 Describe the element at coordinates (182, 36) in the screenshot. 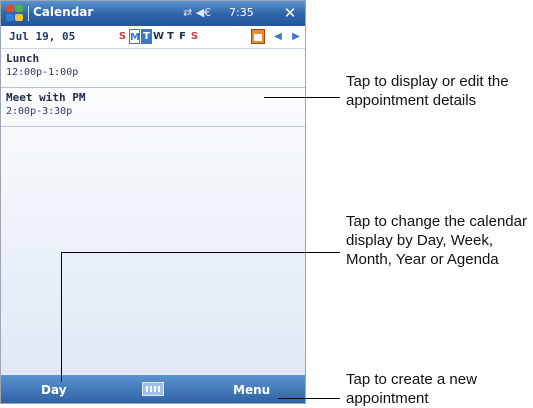

I see `weekday-5: F` at that location.